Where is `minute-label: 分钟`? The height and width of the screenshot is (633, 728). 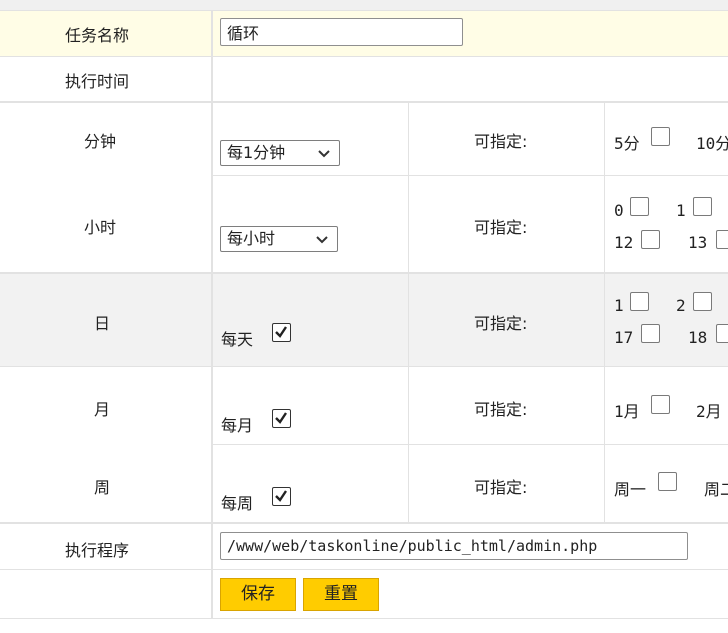
minute-label: 分钟 is located at coordinates (100, 141).